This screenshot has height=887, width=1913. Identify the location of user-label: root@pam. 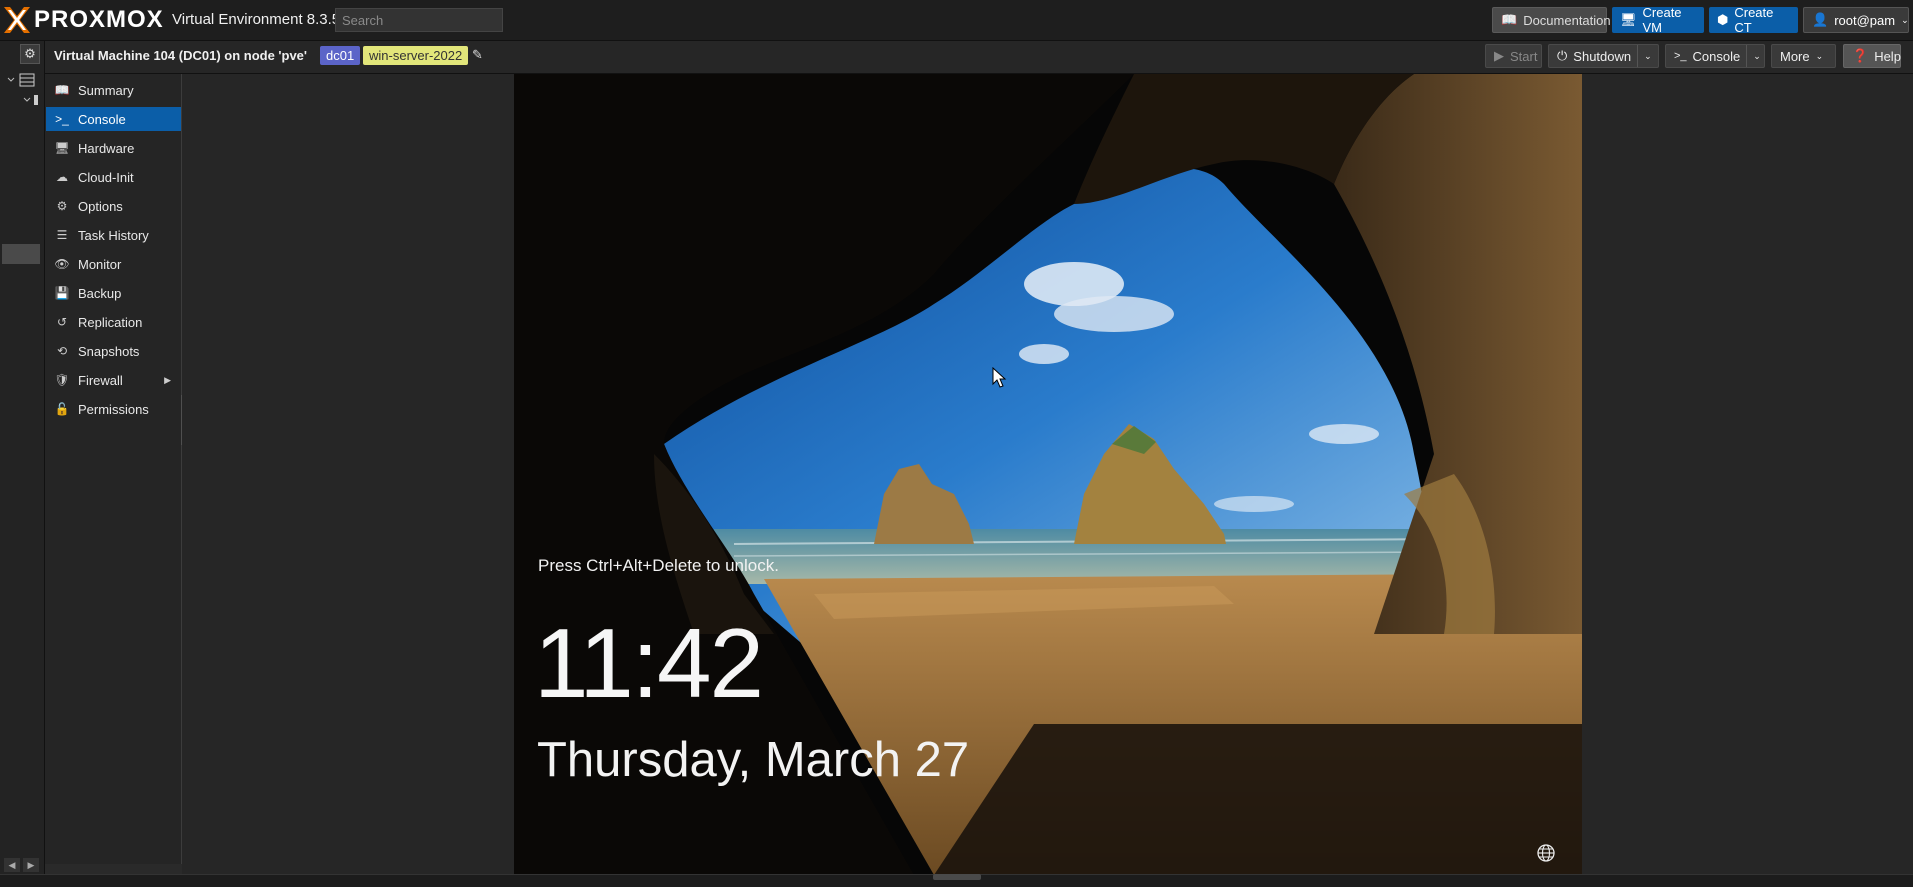
(1865, 20).